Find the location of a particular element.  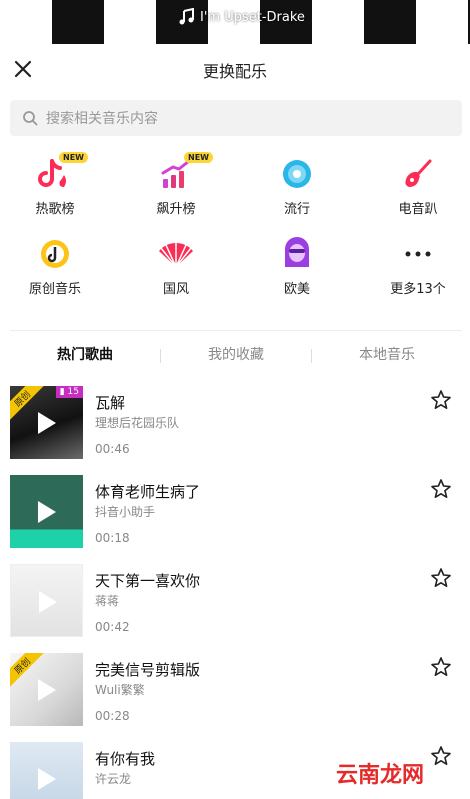

category-label: 飙升榜 is located at coordinates (176, 209).